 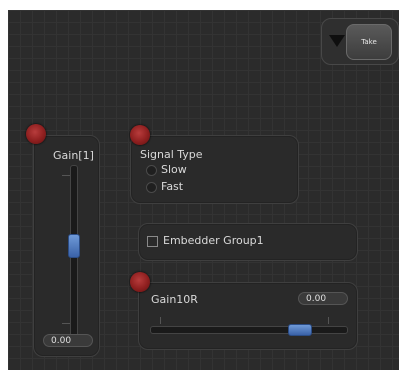 What do you see at coordinates (68, 340) in the screenshot?
I see `gain1-value-field: 0.00` at bounding box center [68, 340].